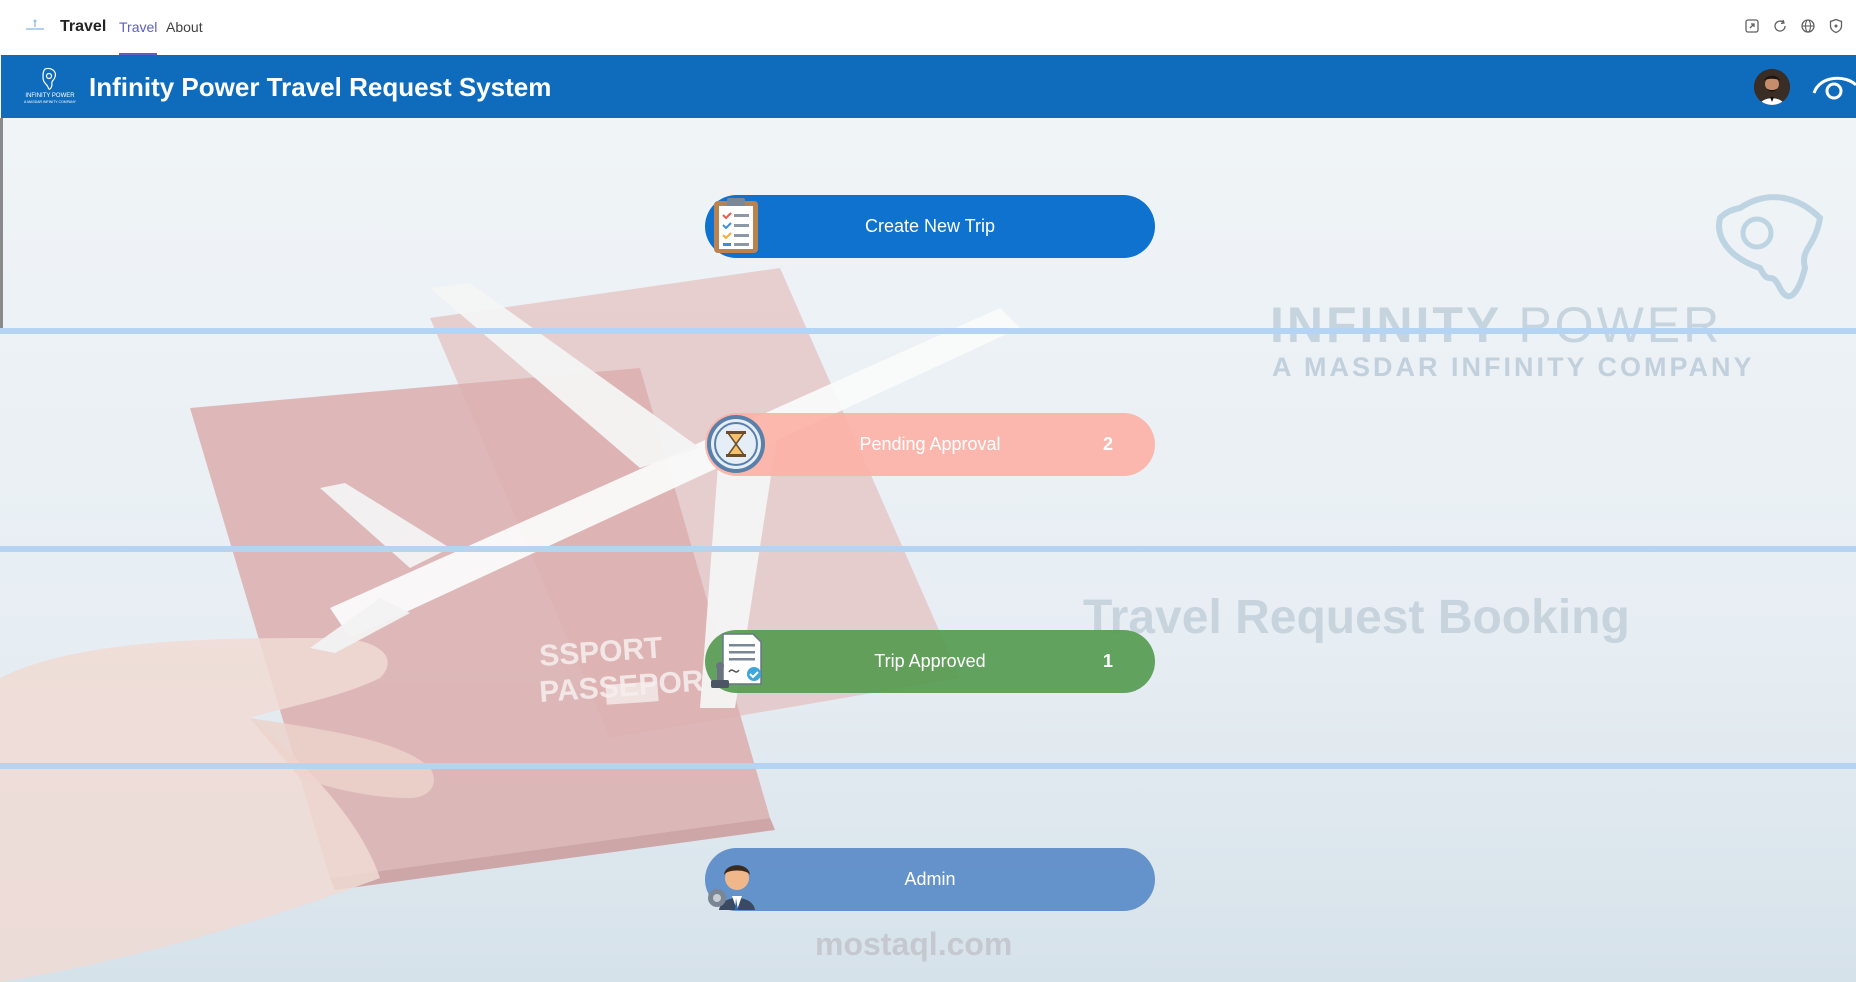 The image size is (1856, 982). What do you see at coordinates (1808, 26) in the screenshot?
I see `globe-icon` at bounding box center [1808, 26].